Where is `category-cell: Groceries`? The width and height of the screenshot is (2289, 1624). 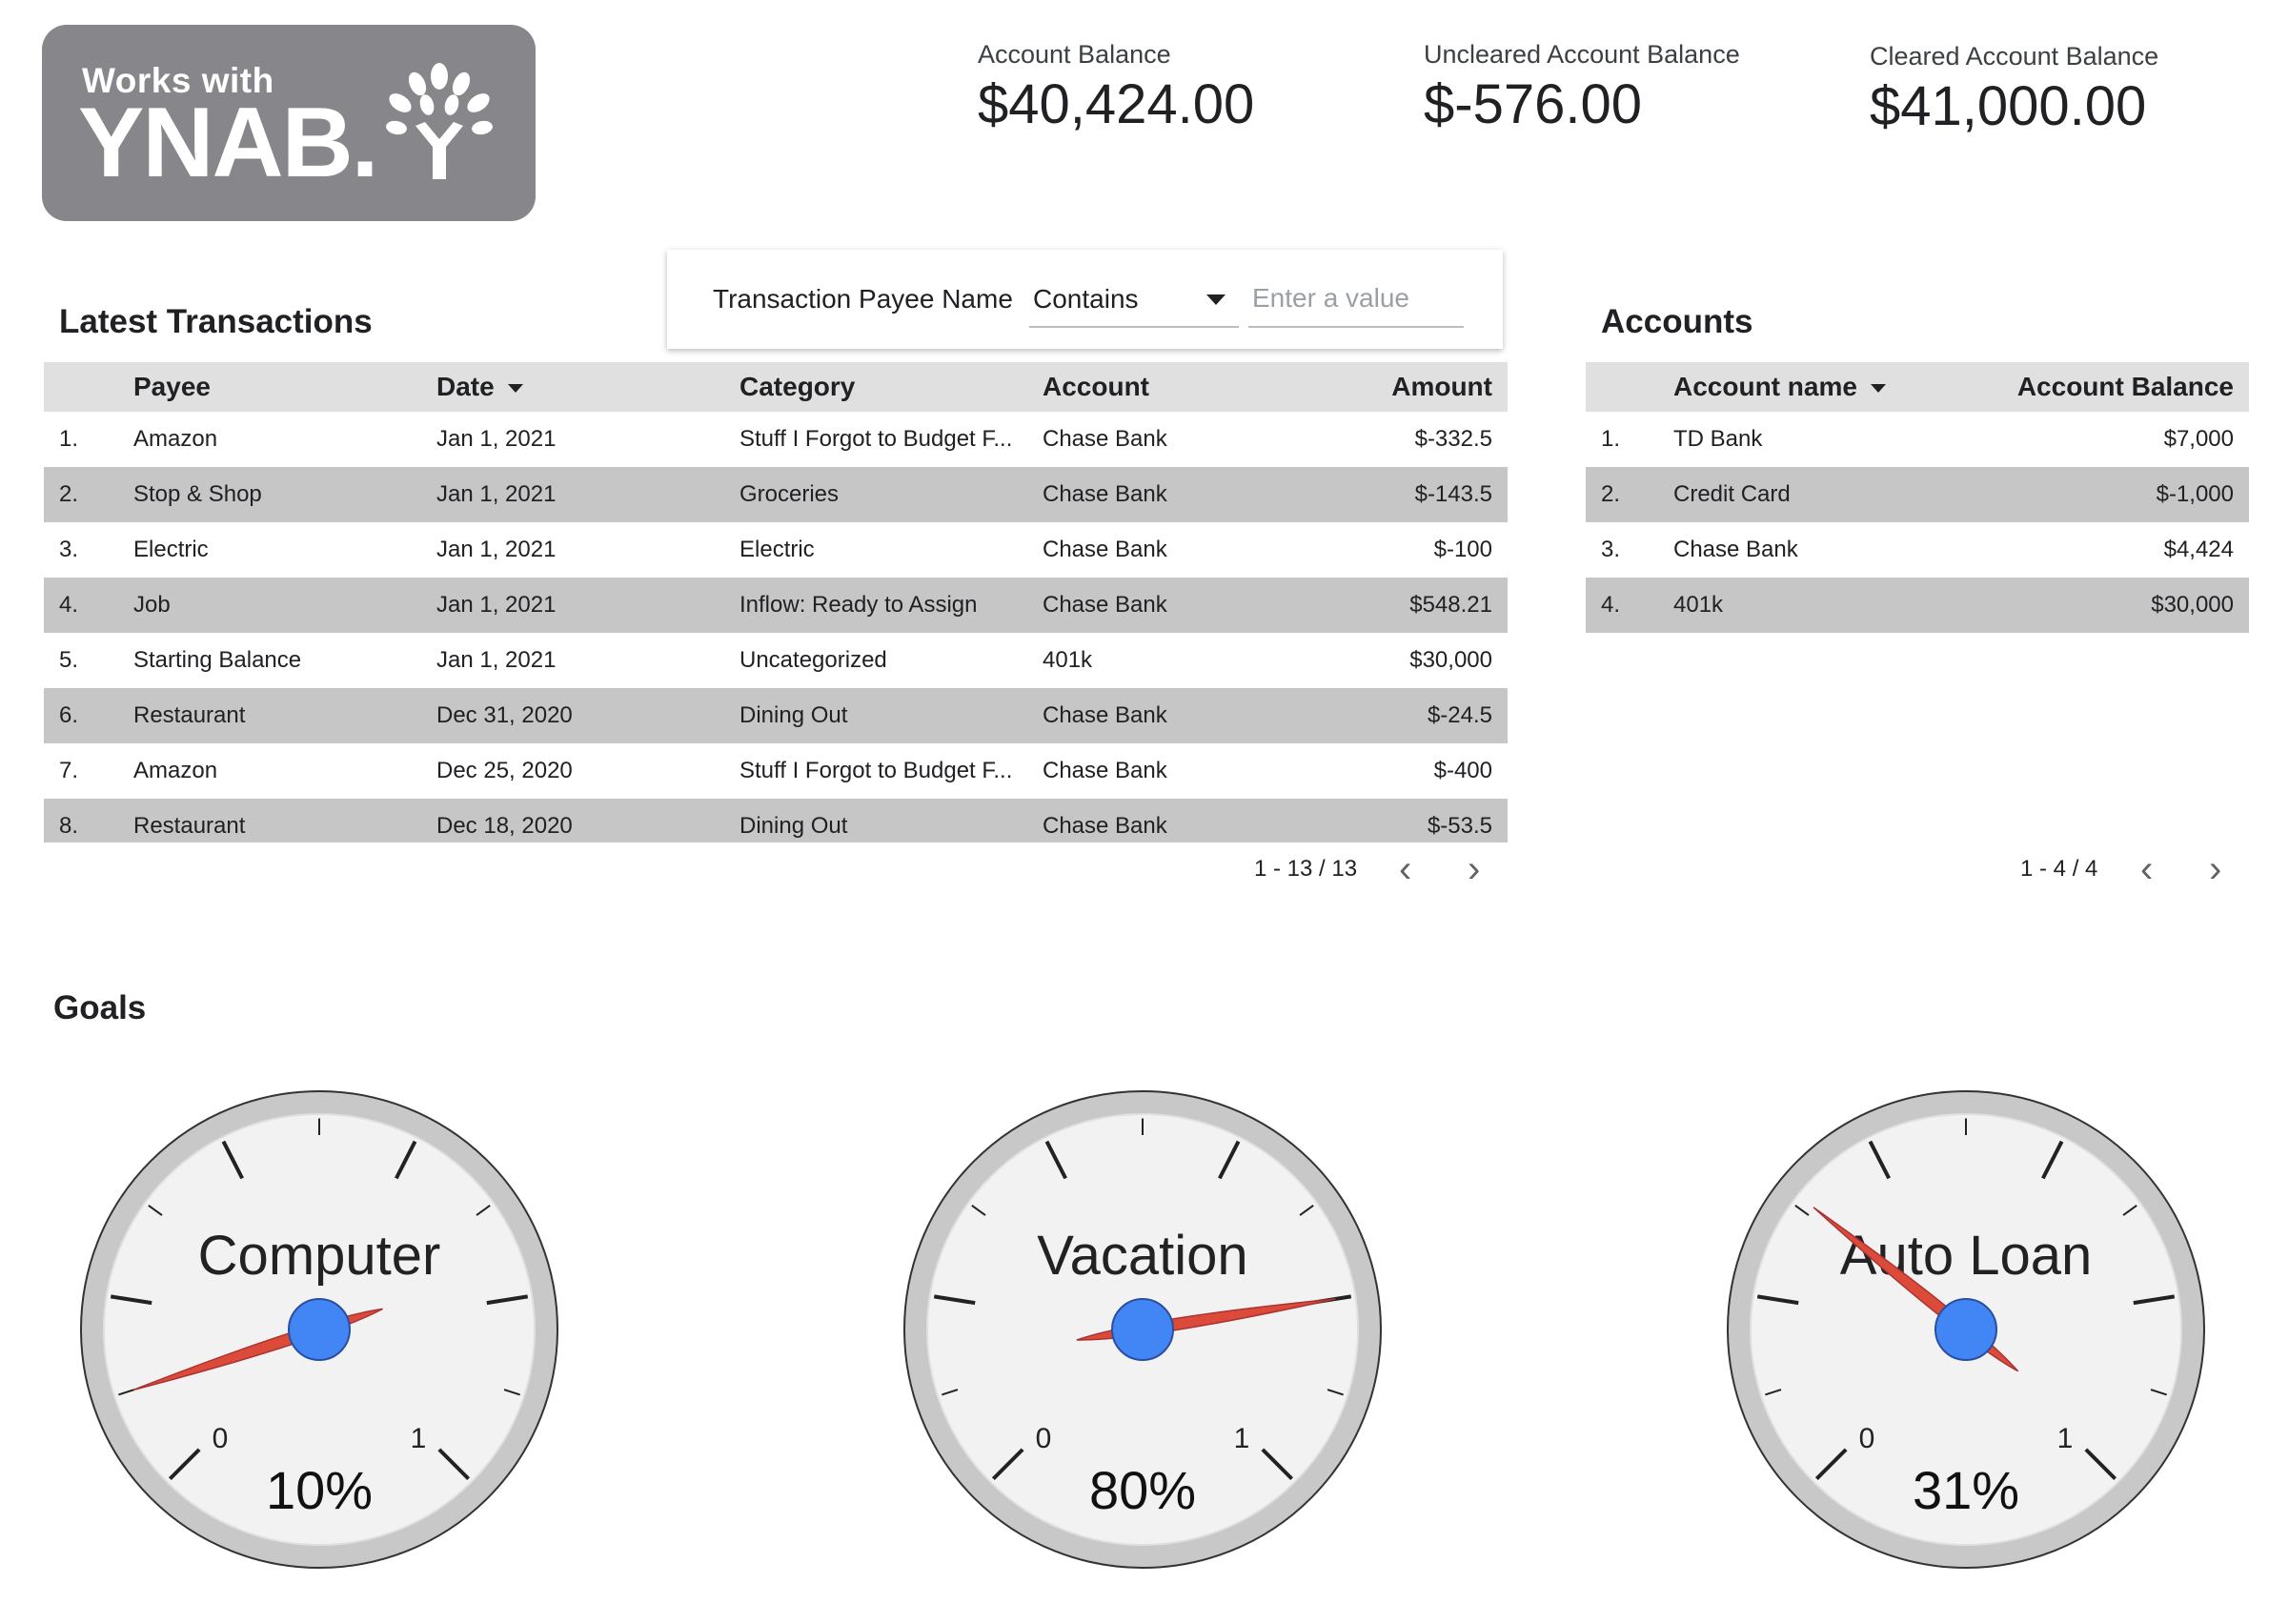 category-cell: Groceries is located at coordinates (891, 494).